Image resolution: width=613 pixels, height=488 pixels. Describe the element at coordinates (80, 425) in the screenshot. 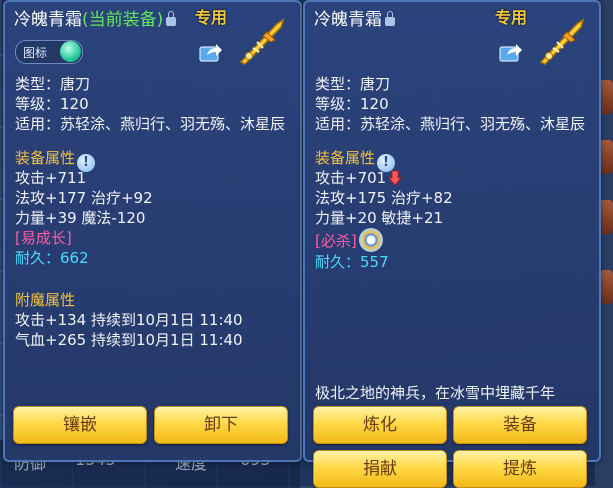

I see `inlay-button: 镶嵌` at that location.